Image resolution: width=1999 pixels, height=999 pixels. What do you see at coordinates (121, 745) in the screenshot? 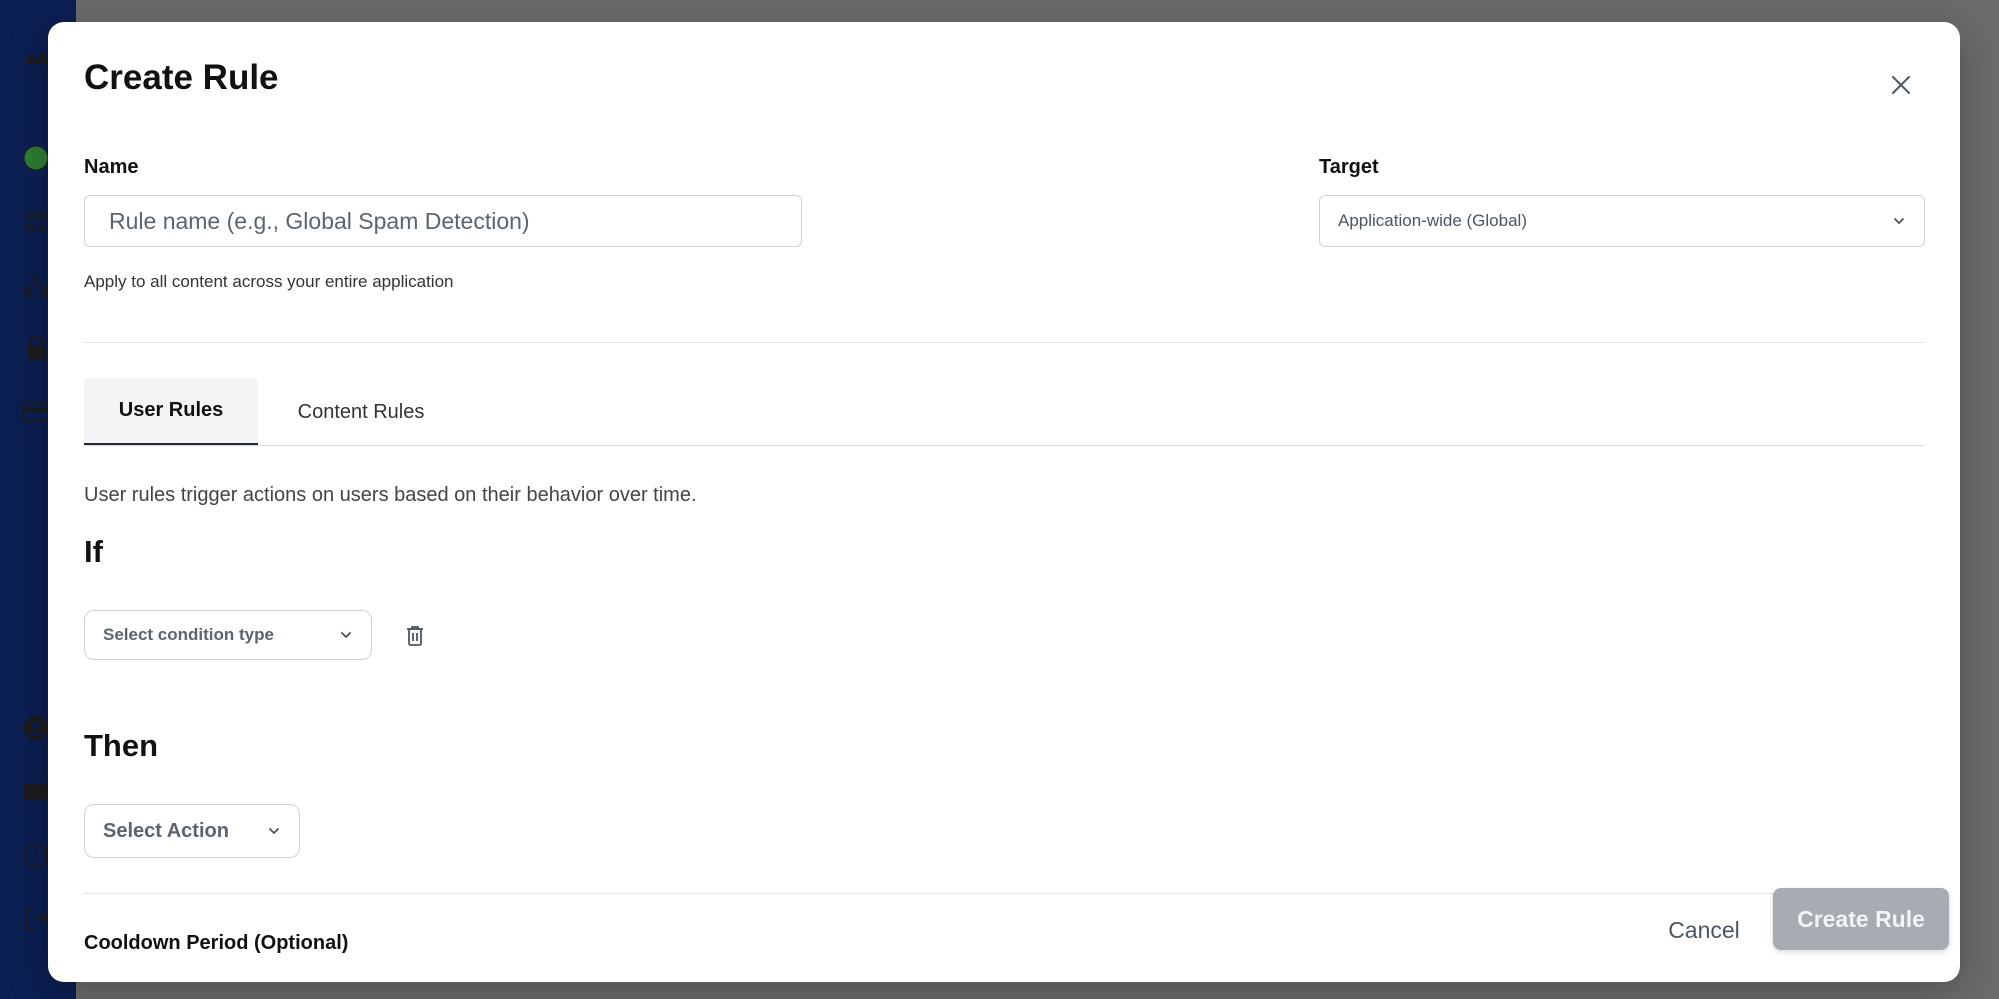
I see `then-heading: Then` at bounding box center [121, 745].